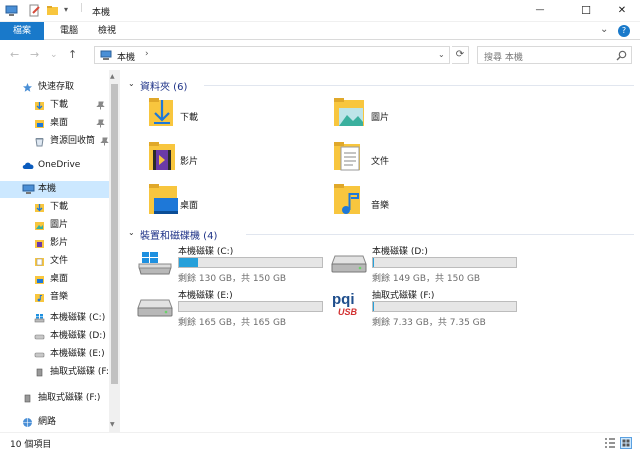 The height and width of the screenshot is (453, 640). I want to click on sidebar-item-drive-c: 本機磁碟 (C:), so click(54, 318).